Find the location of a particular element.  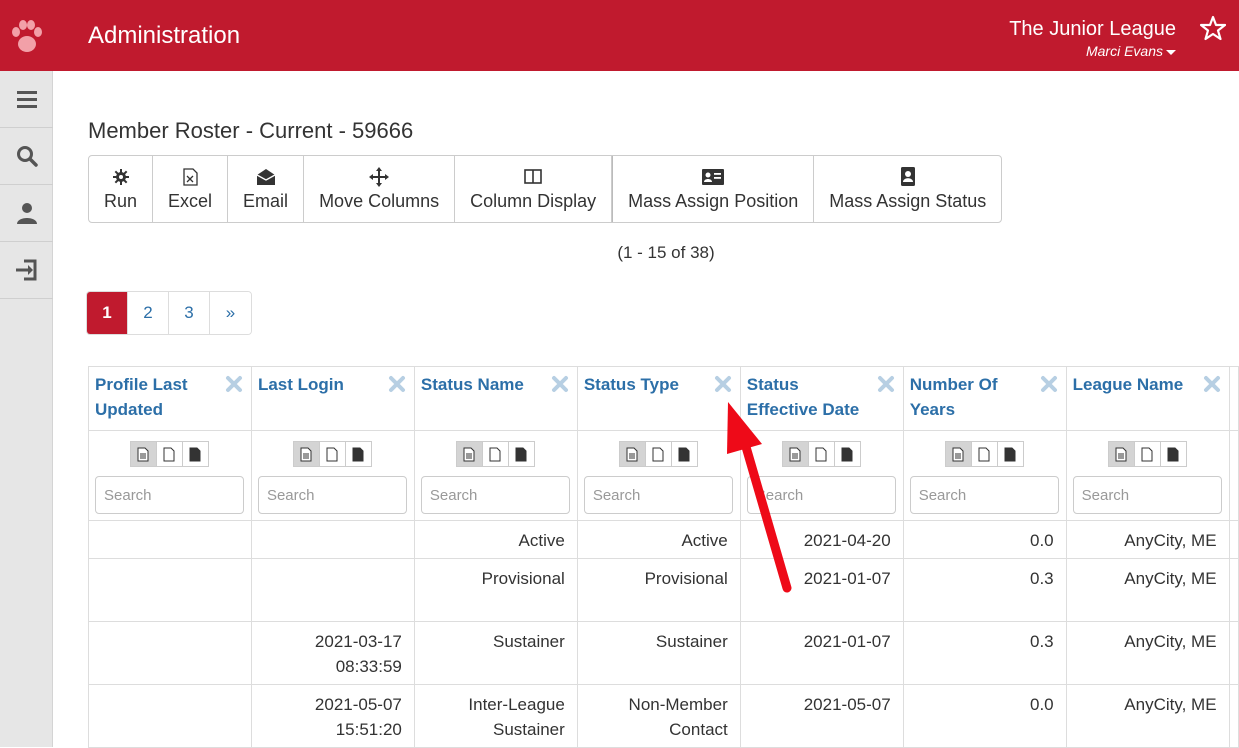

user-name: Marci Evans is located at coordinates (1124, 51).